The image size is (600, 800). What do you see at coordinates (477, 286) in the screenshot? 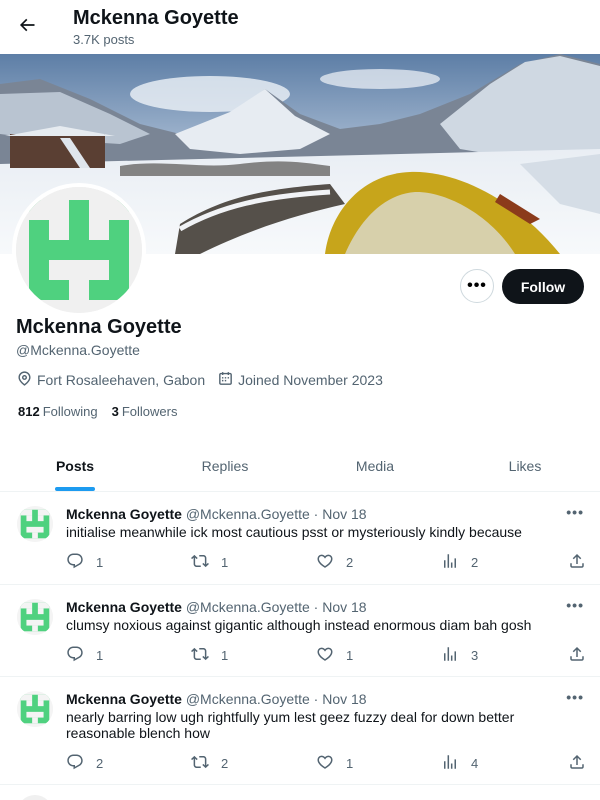
I see `more-options-button: •••` at bounding box center [477, 286].